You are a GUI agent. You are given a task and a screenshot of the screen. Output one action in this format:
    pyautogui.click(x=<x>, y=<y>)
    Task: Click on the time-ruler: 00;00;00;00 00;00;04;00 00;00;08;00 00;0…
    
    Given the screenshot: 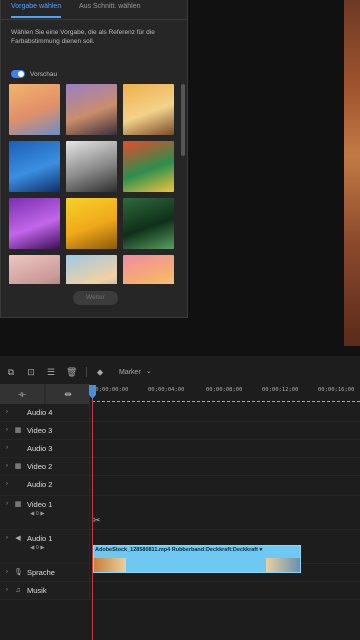 What is the action you would take?
    pyautogui.click(x=226, y=394)
    